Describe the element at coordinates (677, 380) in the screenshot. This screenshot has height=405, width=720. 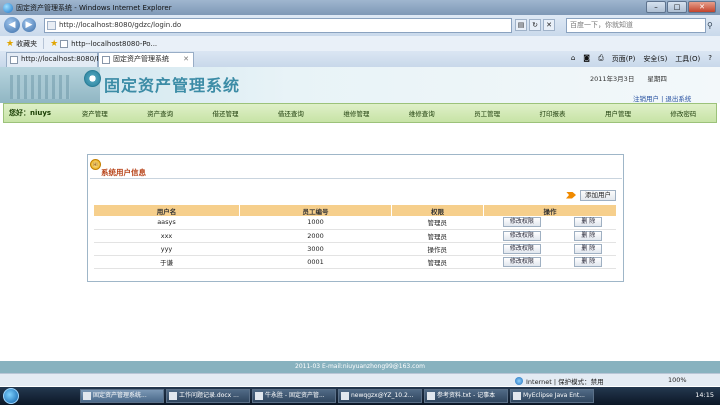
I see `zoom-level: 100%` at that location.